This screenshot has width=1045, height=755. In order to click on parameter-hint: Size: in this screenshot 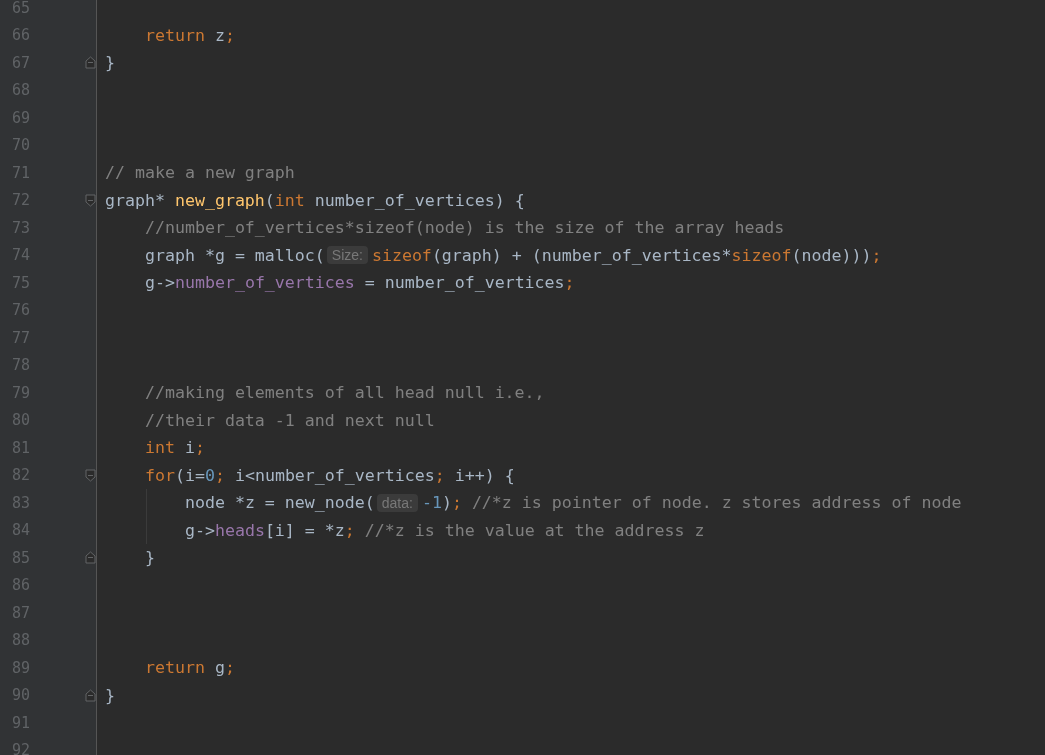, I will do `click(347, 255)`.